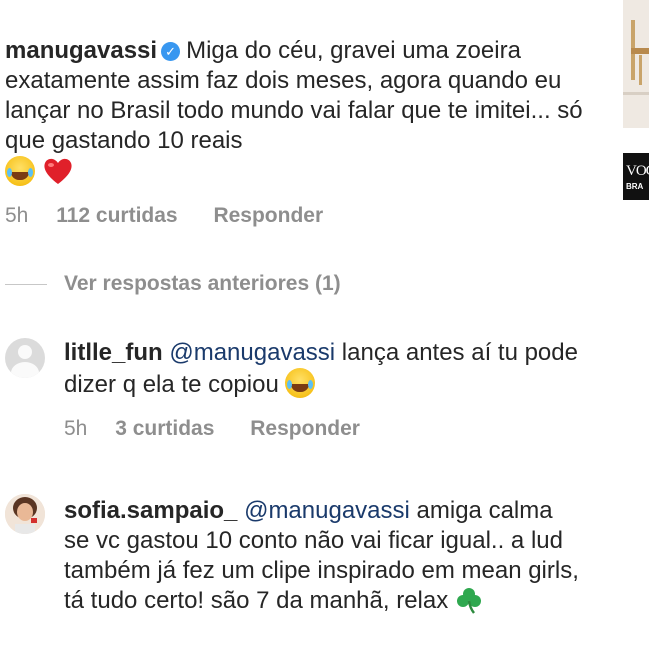 The image size is (649, 657). I want to click on likes-count: 3 curtidas, so click(164, 428).